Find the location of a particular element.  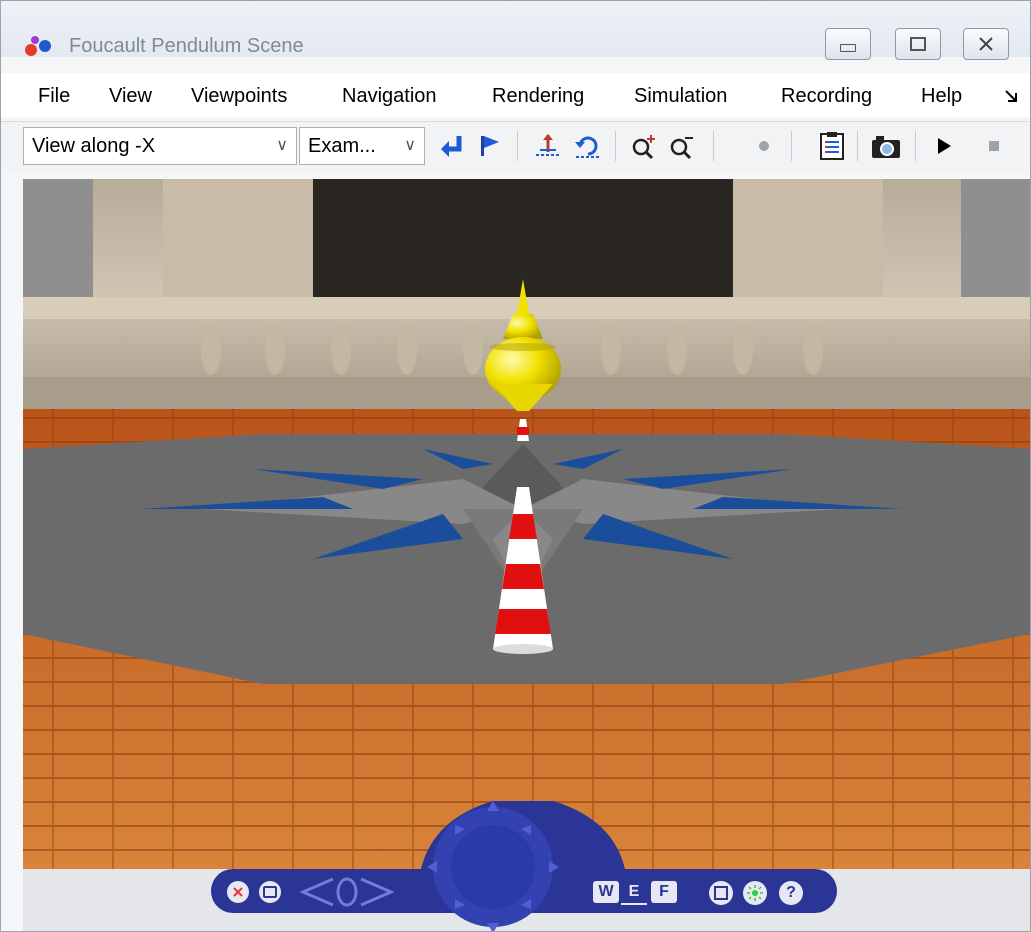

straighten-up-button is located at coordinates (548, 146).